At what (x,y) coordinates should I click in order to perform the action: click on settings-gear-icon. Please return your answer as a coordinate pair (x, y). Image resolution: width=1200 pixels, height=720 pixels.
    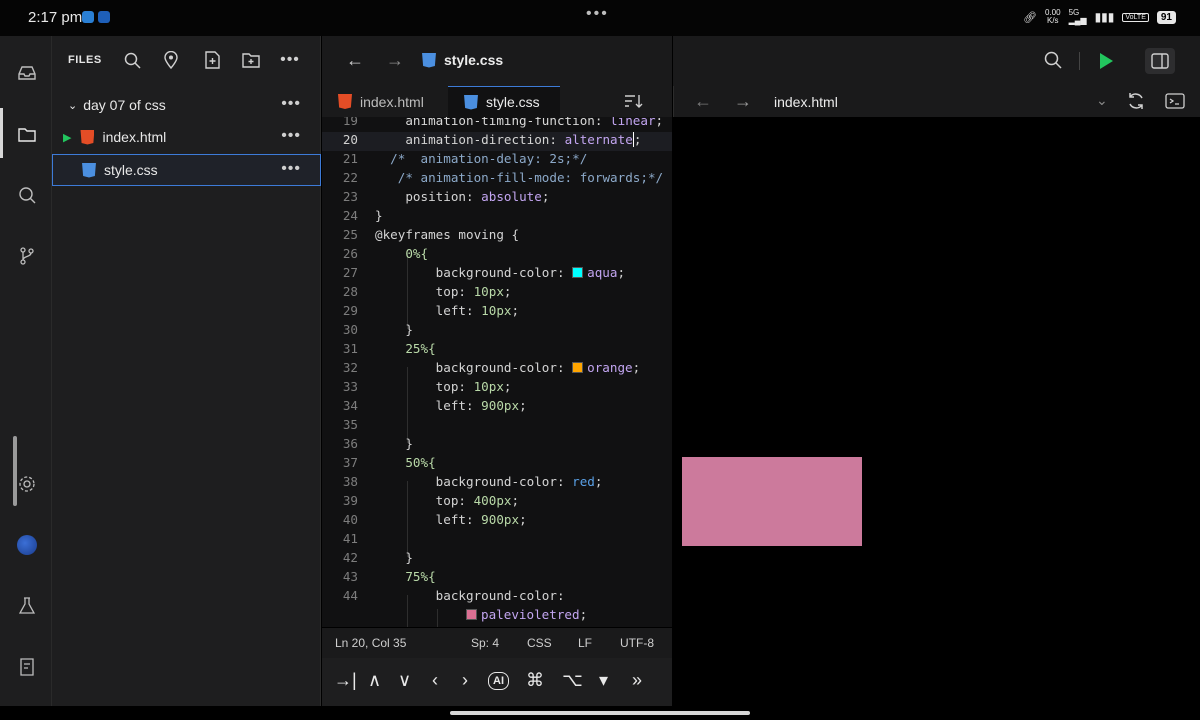
    Looking at the image, I should click on (27, 484).